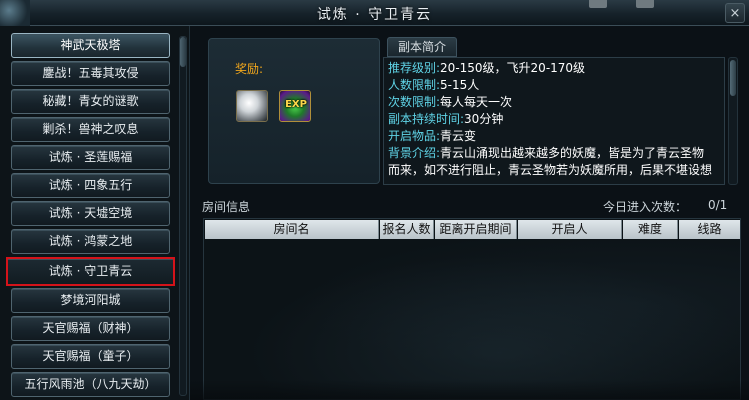  What do you see at coordinates (645, 207) in the screenshot?
I see `entry-count-label: 今日进入次数：` at bounding box center [645, 207].